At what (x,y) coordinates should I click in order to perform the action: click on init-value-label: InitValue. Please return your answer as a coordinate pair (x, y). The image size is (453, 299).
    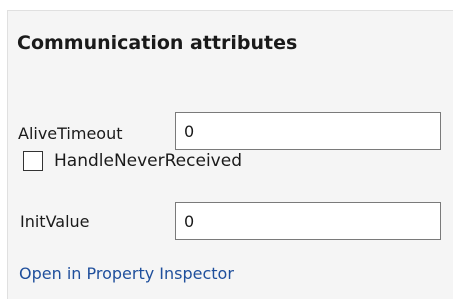
    Looking at the image, I should click on (55, 221).